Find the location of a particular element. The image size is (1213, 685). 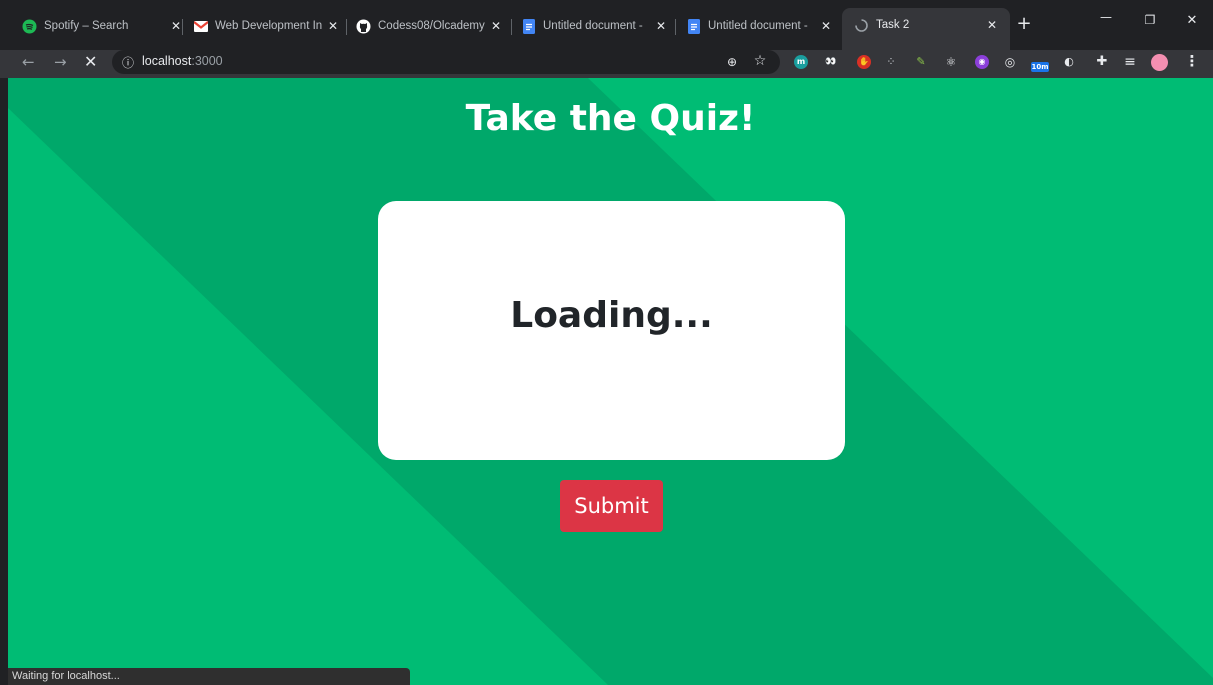

url-host: localhost is located at coordinates (167, 61).